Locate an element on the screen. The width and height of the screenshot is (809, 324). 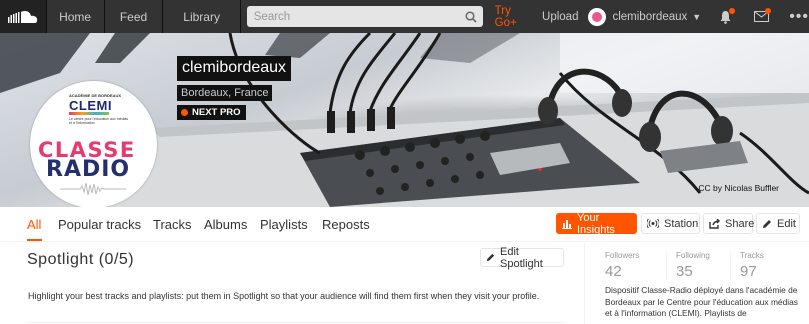
avatar-radio-text: RADIO is located at coordinates (88, 169).